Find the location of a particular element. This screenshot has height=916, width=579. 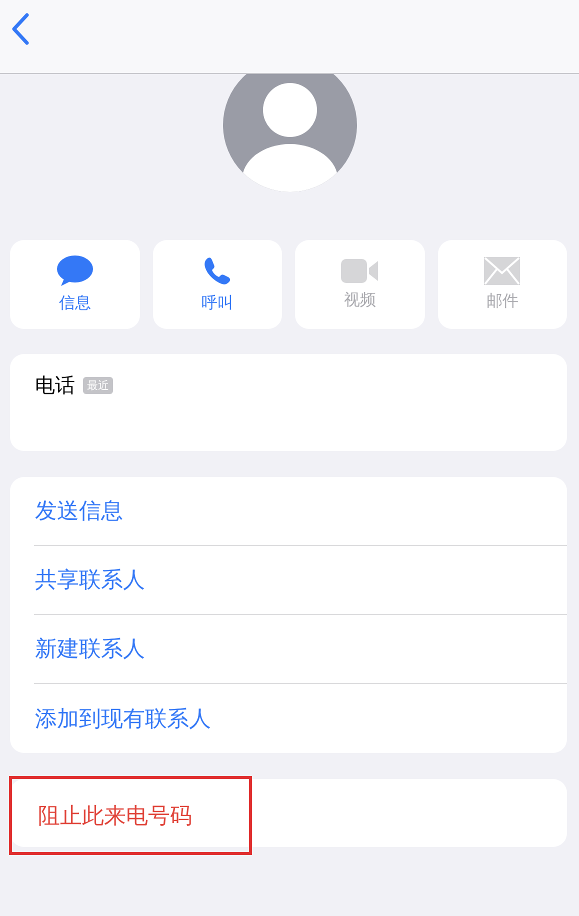

back-chevron-icon is located at coordinates (20, 29).